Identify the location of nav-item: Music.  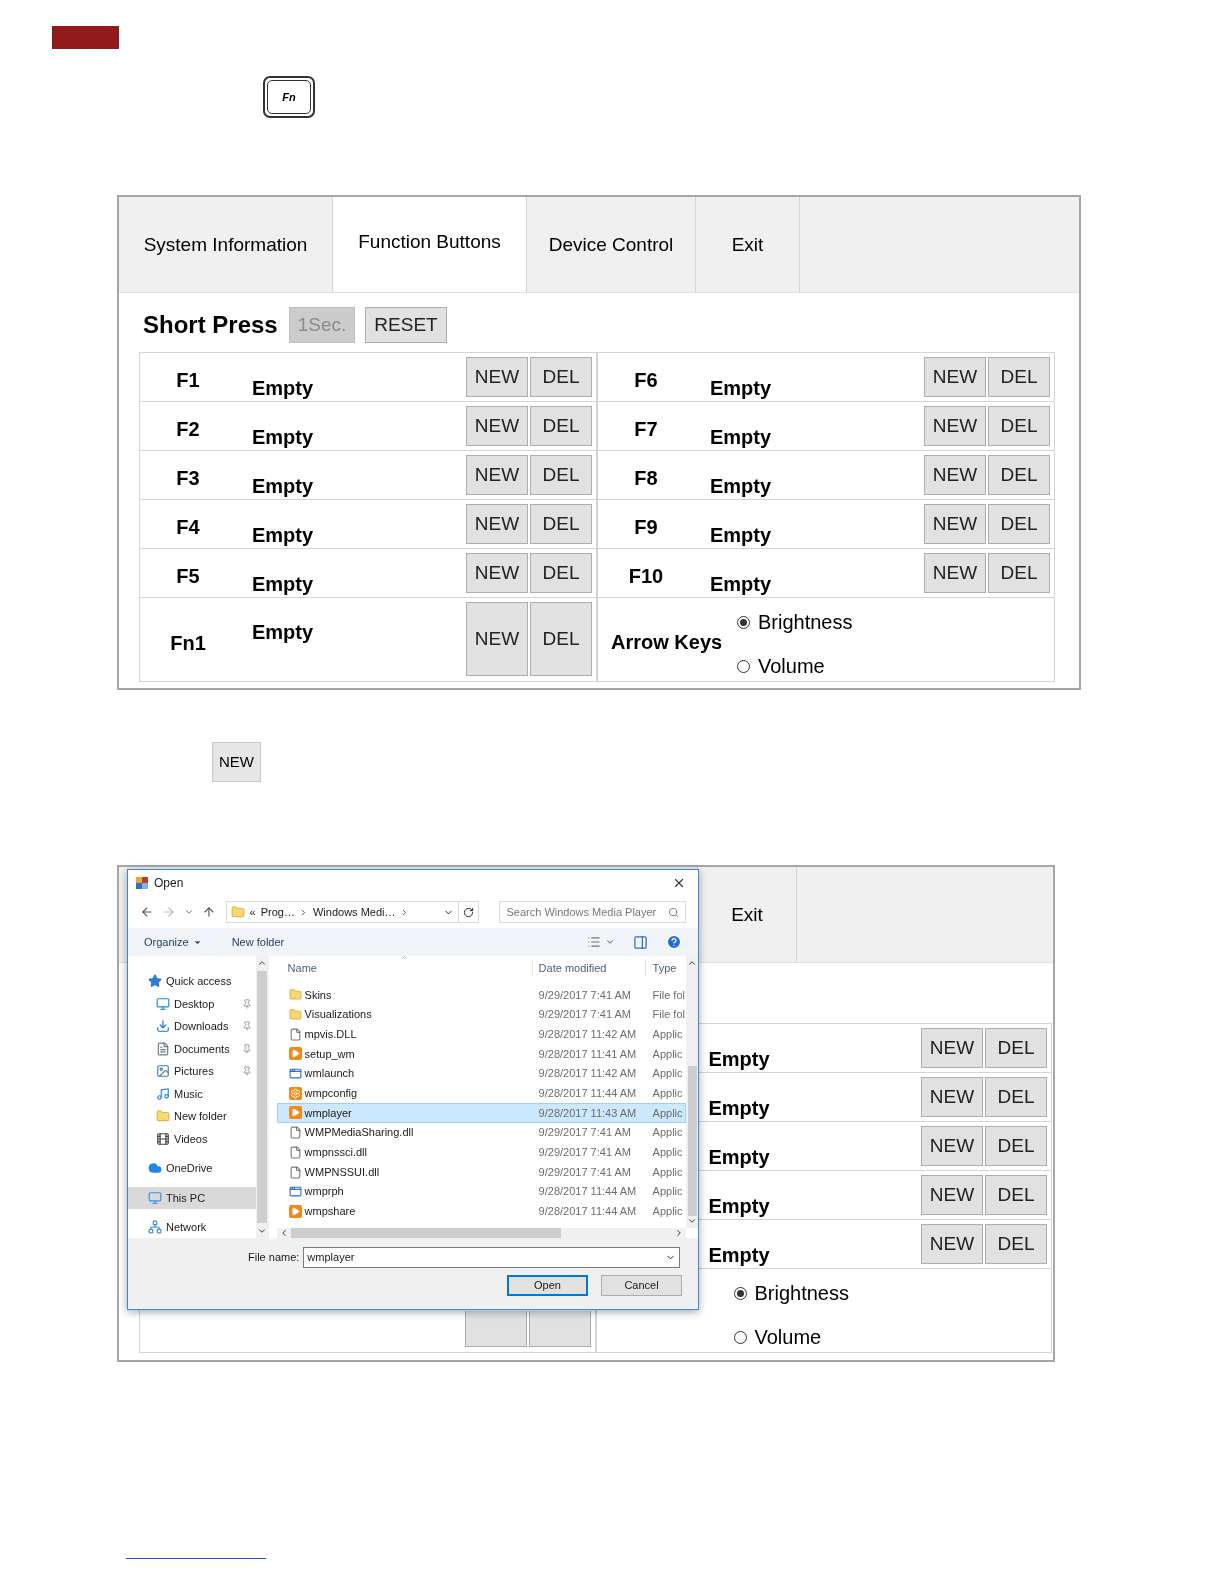
(192, 1093).